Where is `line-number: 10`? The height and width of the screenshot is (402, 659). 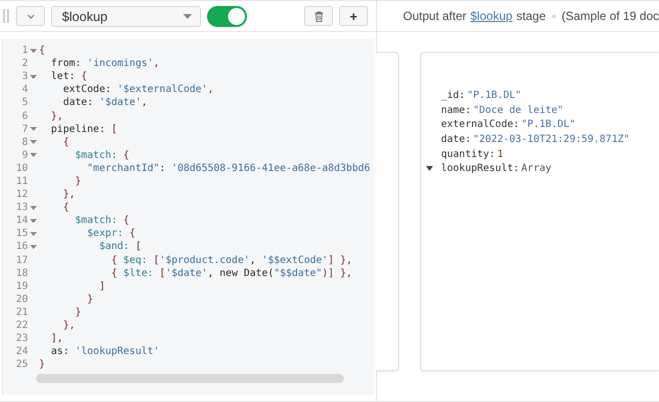 line-number: 10 is located at coordinates (21, 168).